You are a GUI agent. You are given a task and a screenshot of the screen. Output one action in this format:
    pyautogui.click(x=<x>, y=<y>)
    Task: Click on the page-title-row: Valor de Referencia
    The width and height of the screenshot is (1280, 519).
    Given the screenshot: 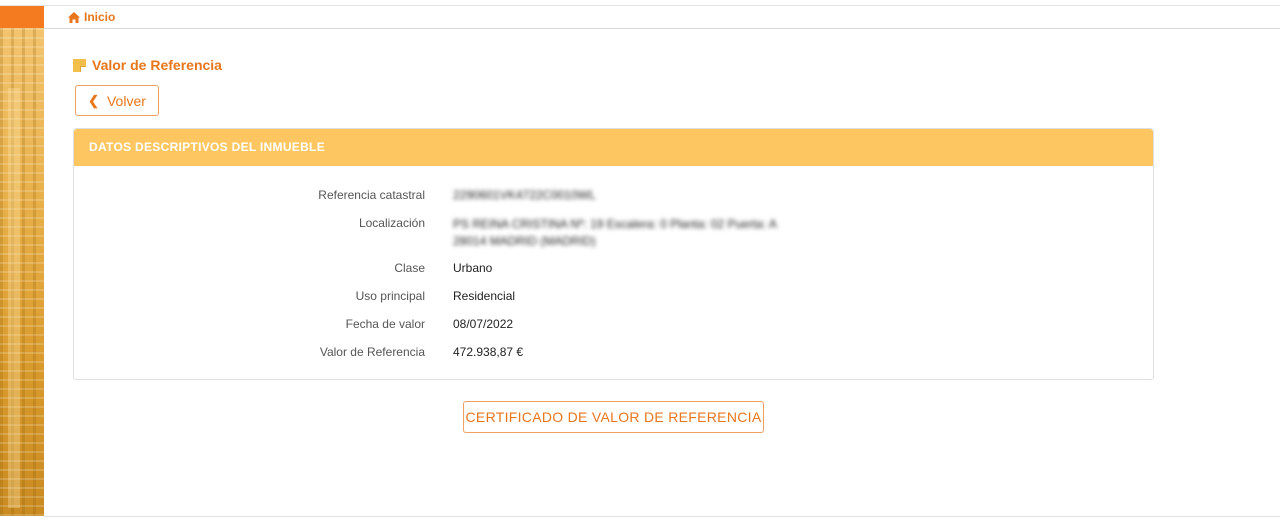 What is the action you would take?
    pyautogui.click(x=147, y=65)
    